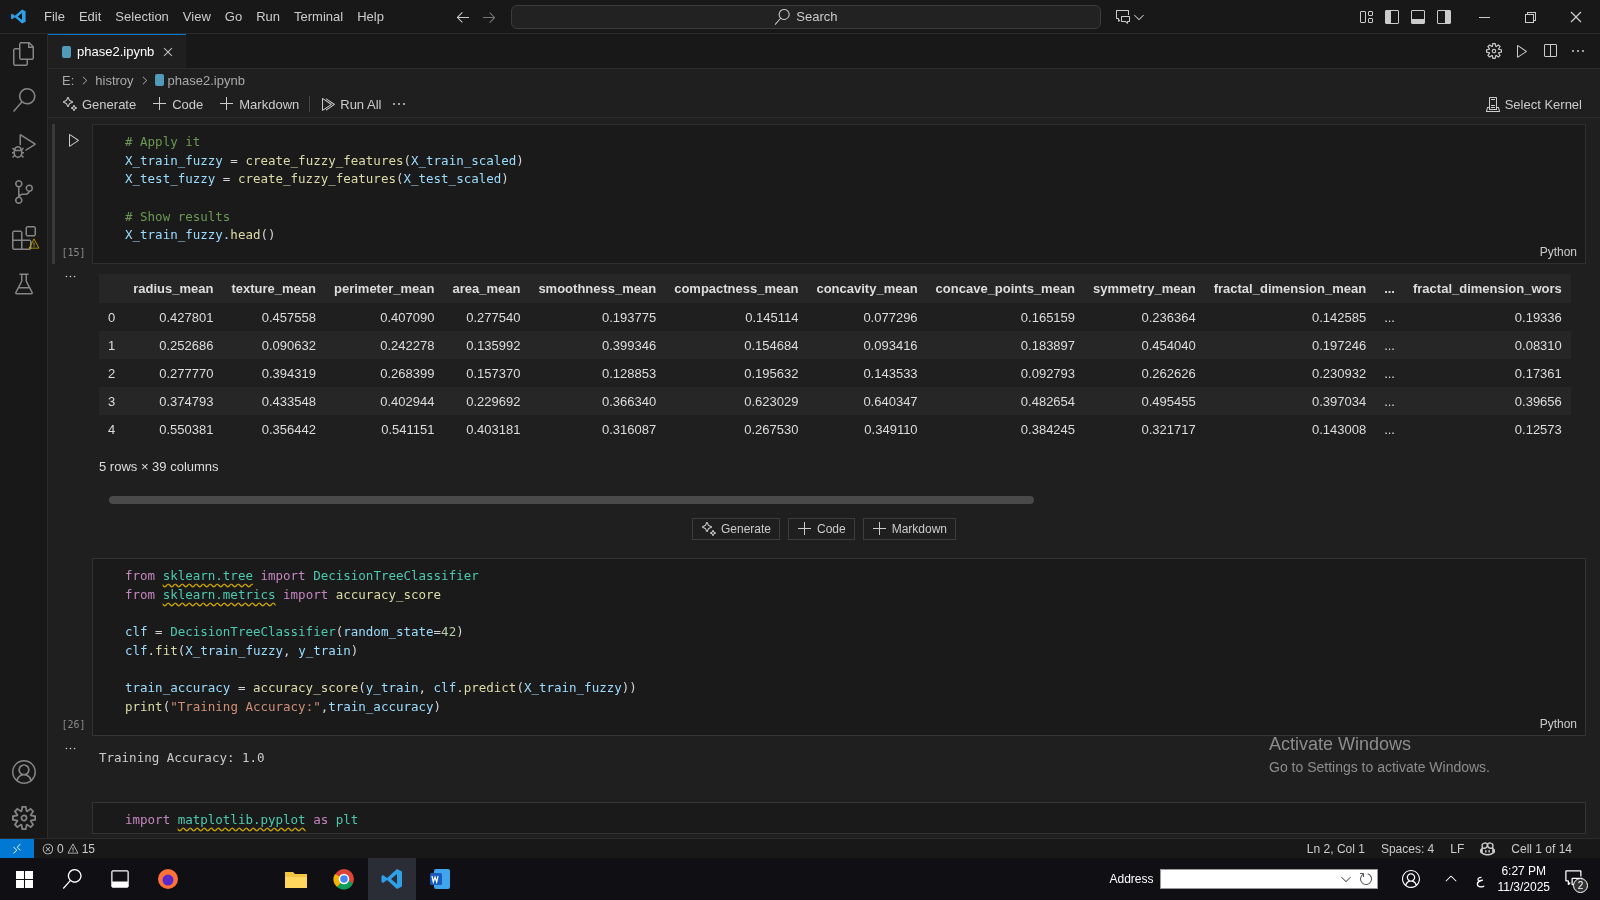  I want to click on code-cell-editor: import matplotlib.pyplot as plt, so click(839, 818).